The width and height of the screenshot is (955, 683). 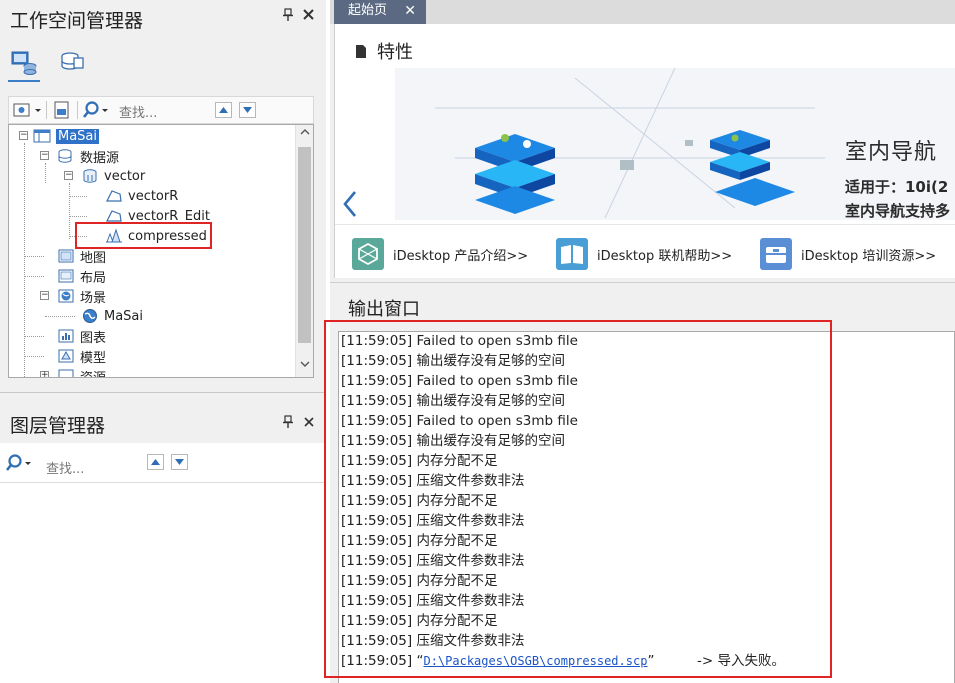 I want to click on log-line: [11:59:05] 内存分配不足, so click(x=419, y=581).